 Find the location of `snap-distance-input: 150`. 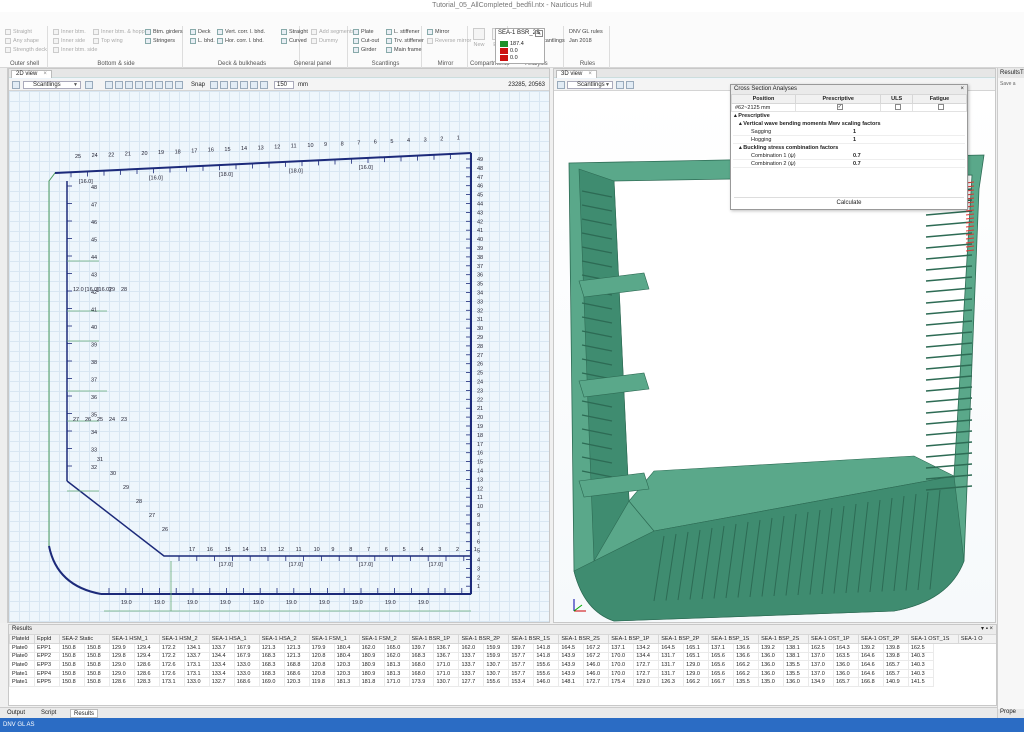

snap-distance-input: 150 is located at coordinates (284, 85).